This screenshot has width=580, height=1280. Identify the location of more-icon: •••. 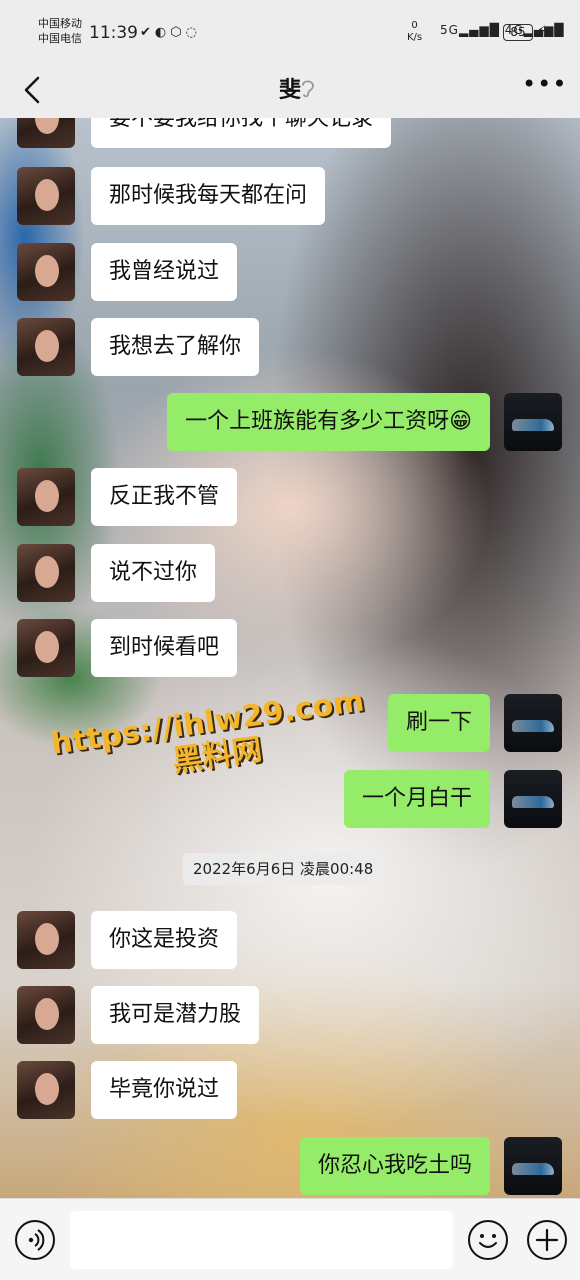
(545, 84).